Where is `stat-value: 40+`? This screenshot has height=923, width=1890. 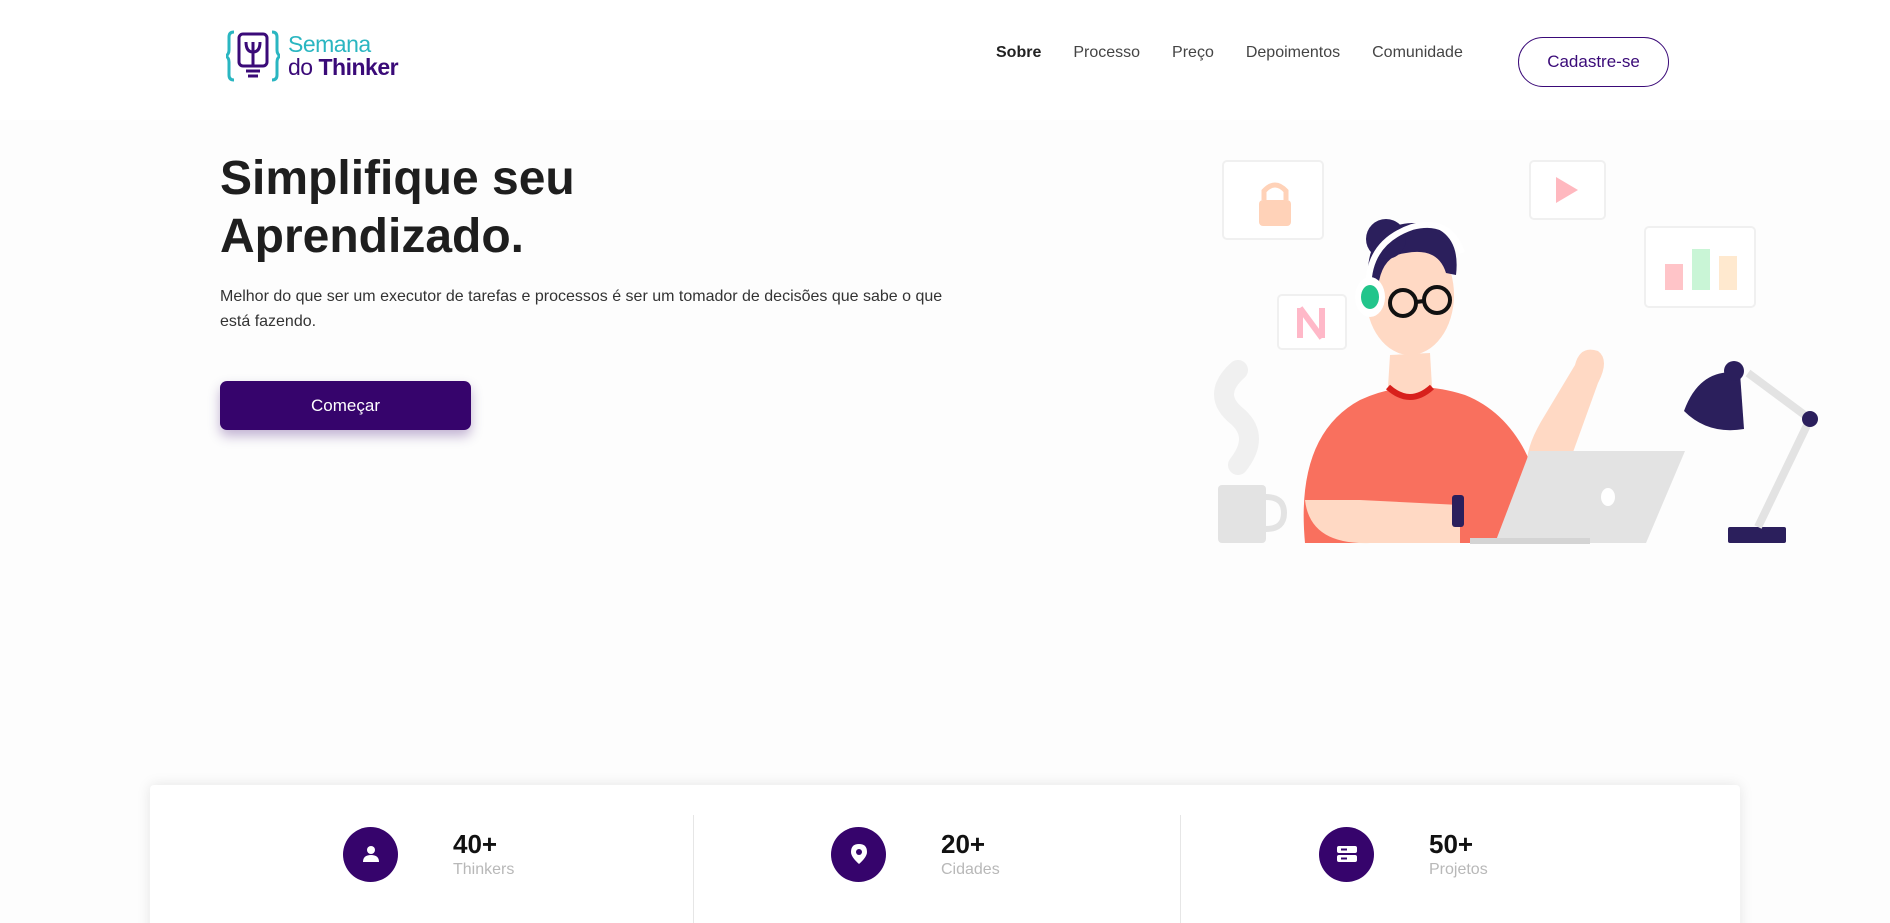 stat-value: 40+ is located at coordinates (475, 844).